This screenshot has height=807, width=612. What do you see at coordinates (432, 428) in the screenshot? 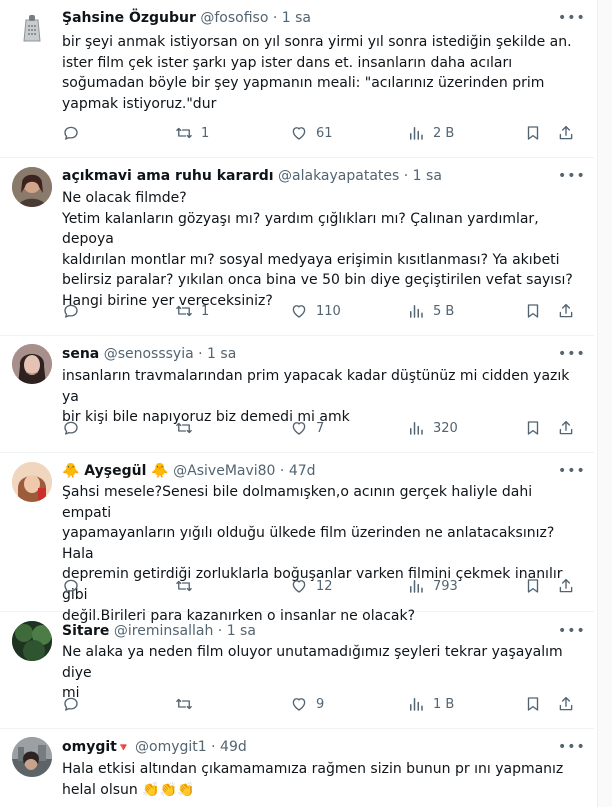
I see `views-button: 320` at bounding box center [432, 428].